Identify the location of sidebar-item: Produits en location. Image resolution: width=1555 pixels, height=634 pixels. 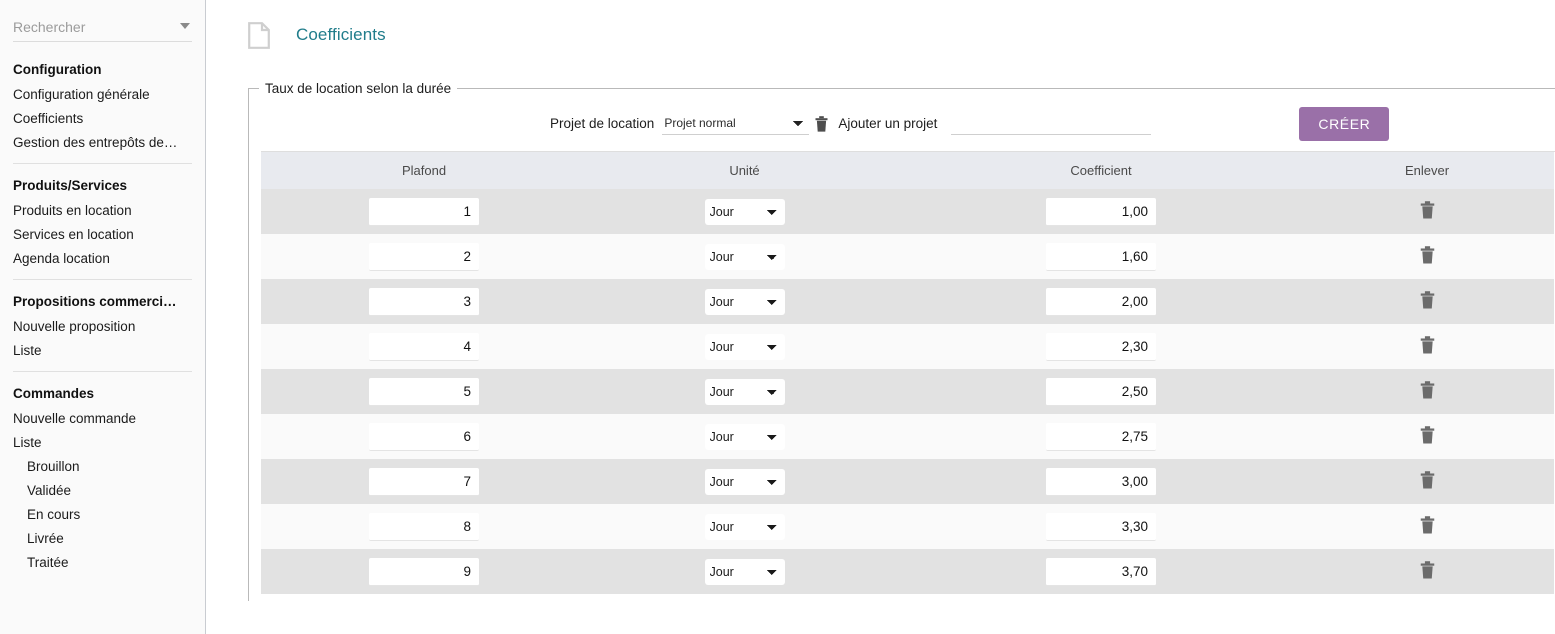
(96, 210).